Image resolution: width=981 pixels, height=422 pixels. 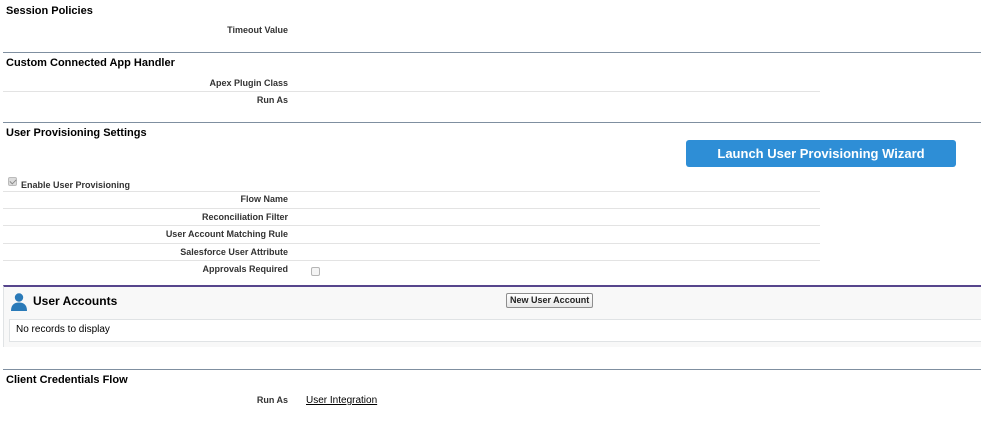 What do you see at coordinates (234, 252) in the screenshot?
I see `salesforce-user-attribute-label: Salesforce User Attribute` at bounding box center [234, 252].